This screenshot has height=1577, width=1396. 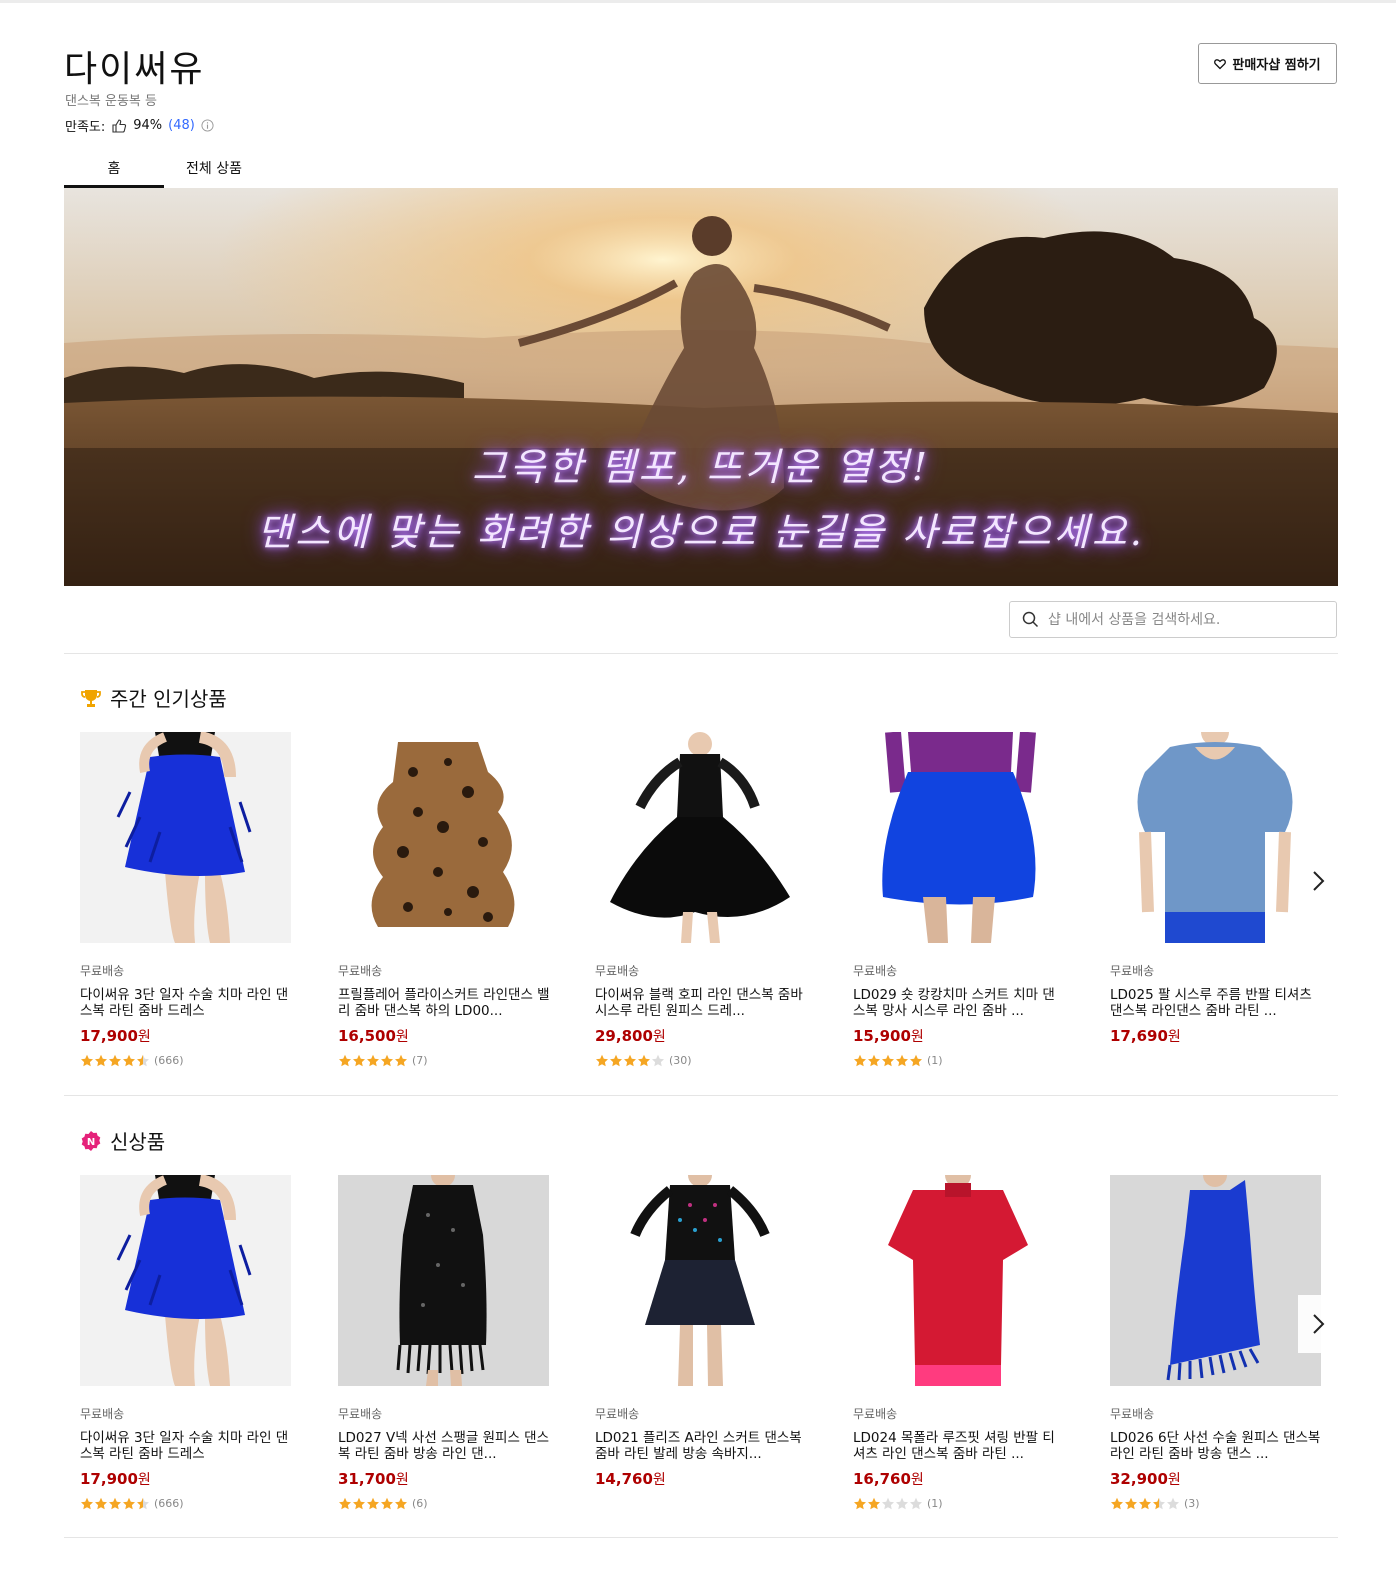 What do you see at coordinates (420, 1503) in the screenshot?
I see `review-count: (6)` at bounding box center [420, 1503].